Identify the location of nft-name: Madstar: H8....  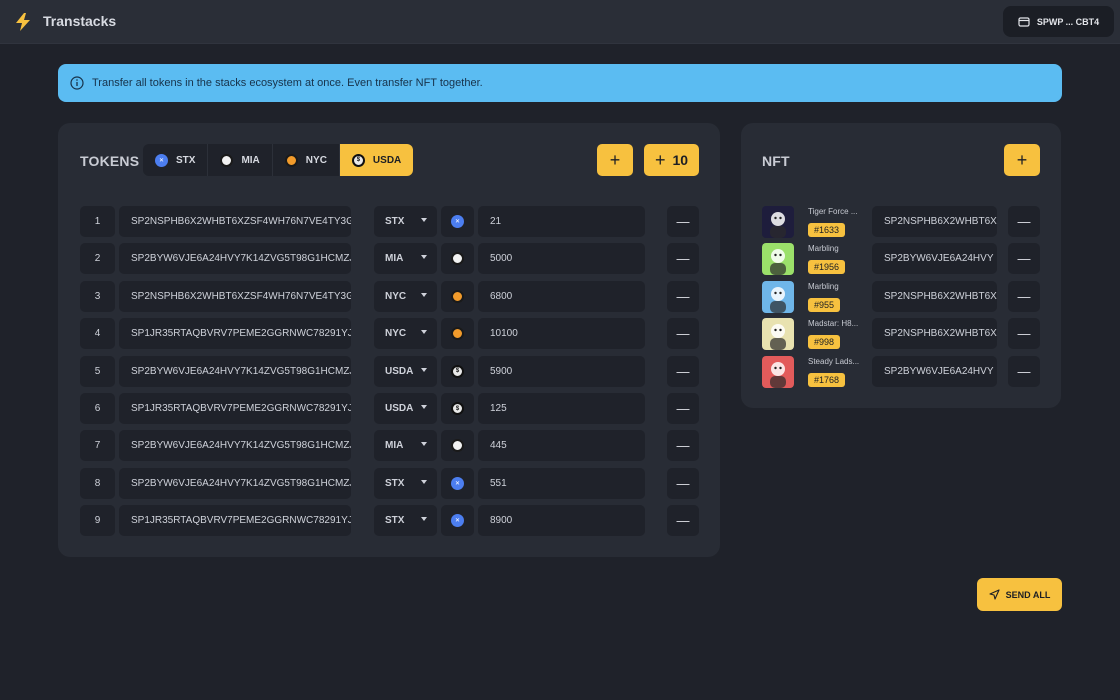
(833, 324).